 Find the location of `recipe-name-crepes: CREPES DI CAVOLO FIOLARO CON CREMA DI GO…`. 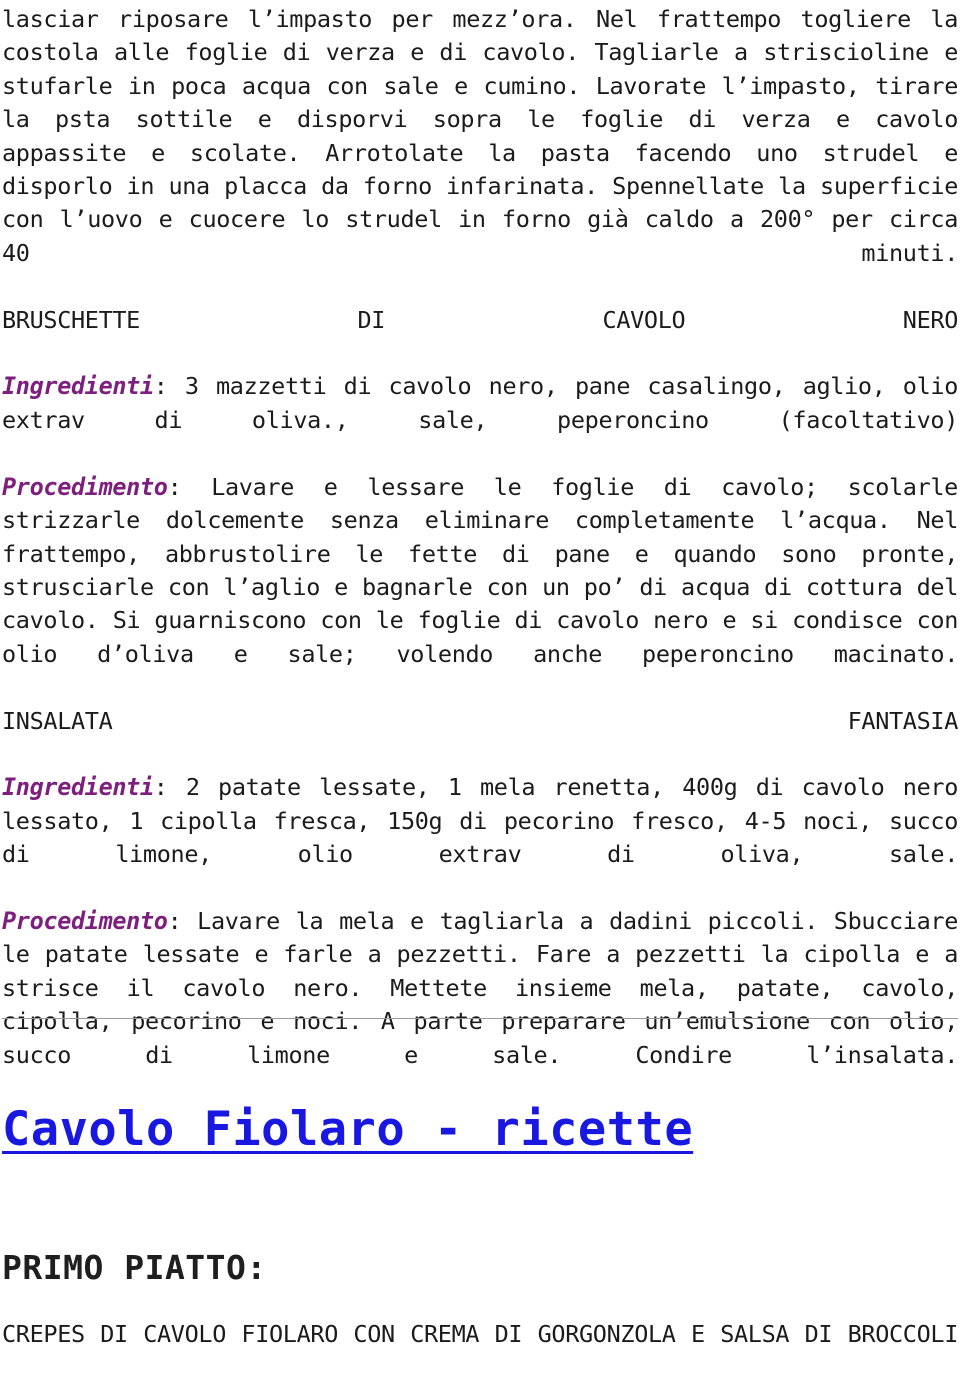

recipe-name-crepes: CREPES DI CAVOLO FIOLARO CON CREMA DI GO… is located at coordinates (480, 1334).